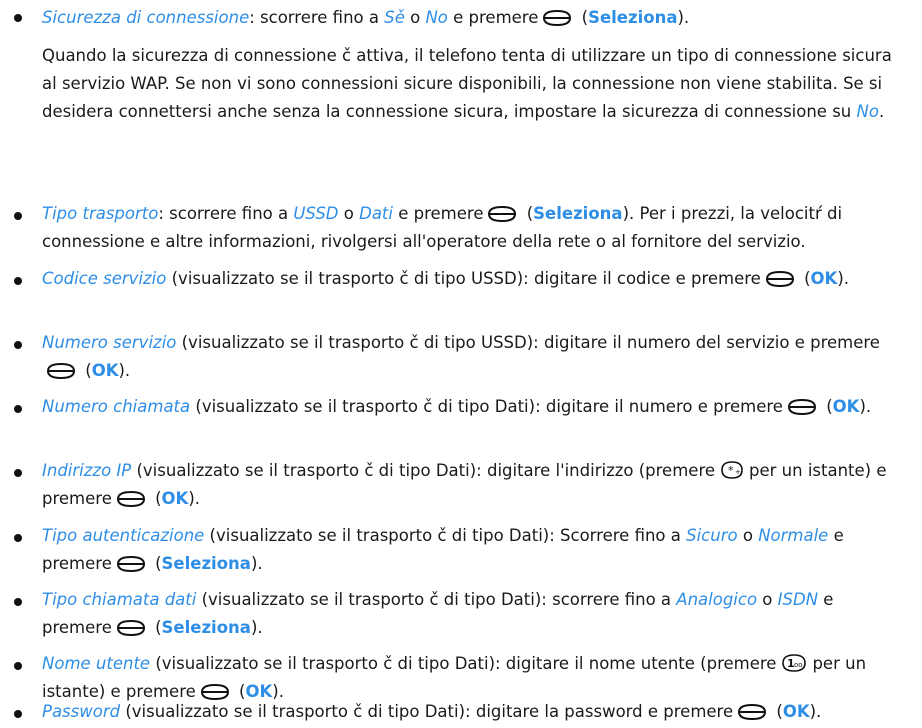 This screenshot has width=922, height=728. What do you see at coordinates (104, 278) in the screenshot?
I see `setting-name: Codice servizio` at bounding box center [104, 278].